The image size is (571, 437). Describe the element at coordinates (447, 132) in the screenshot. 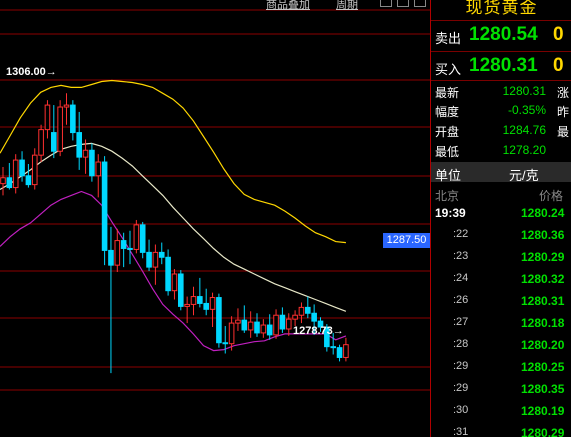

I see `stat-label: 开盘` at that location.